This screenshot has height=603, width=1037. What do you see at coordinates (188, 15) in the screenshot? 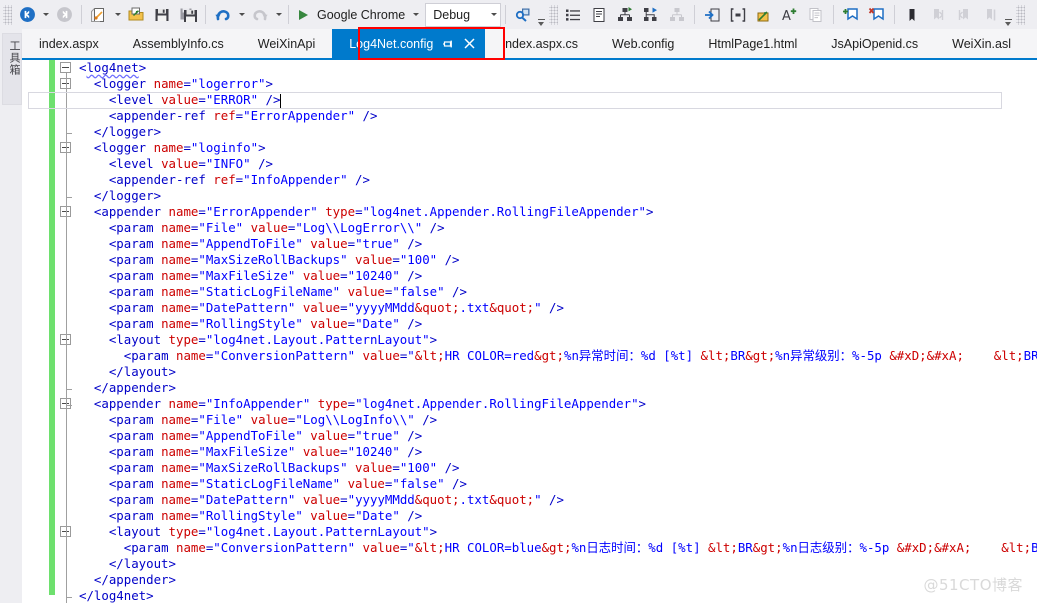
I see `save-all-button` at bounding box center [188, 15].